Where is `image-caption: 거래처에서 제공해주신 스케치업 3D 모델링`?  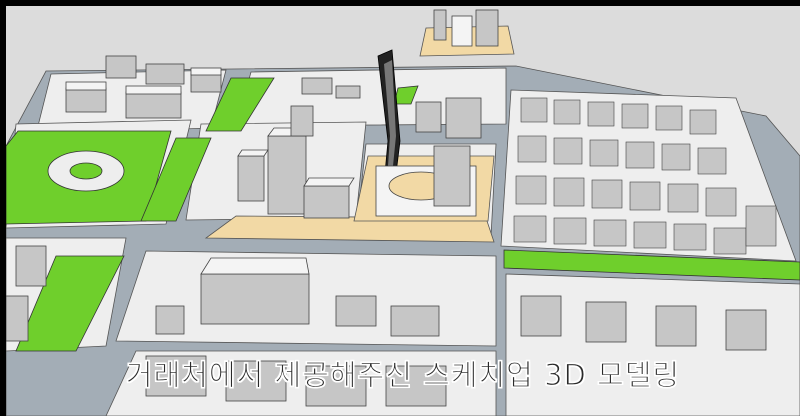 image-caption: 거래처에서 제공해주신 스케치업 3D 모델링 is located at coordinates (403, 374).